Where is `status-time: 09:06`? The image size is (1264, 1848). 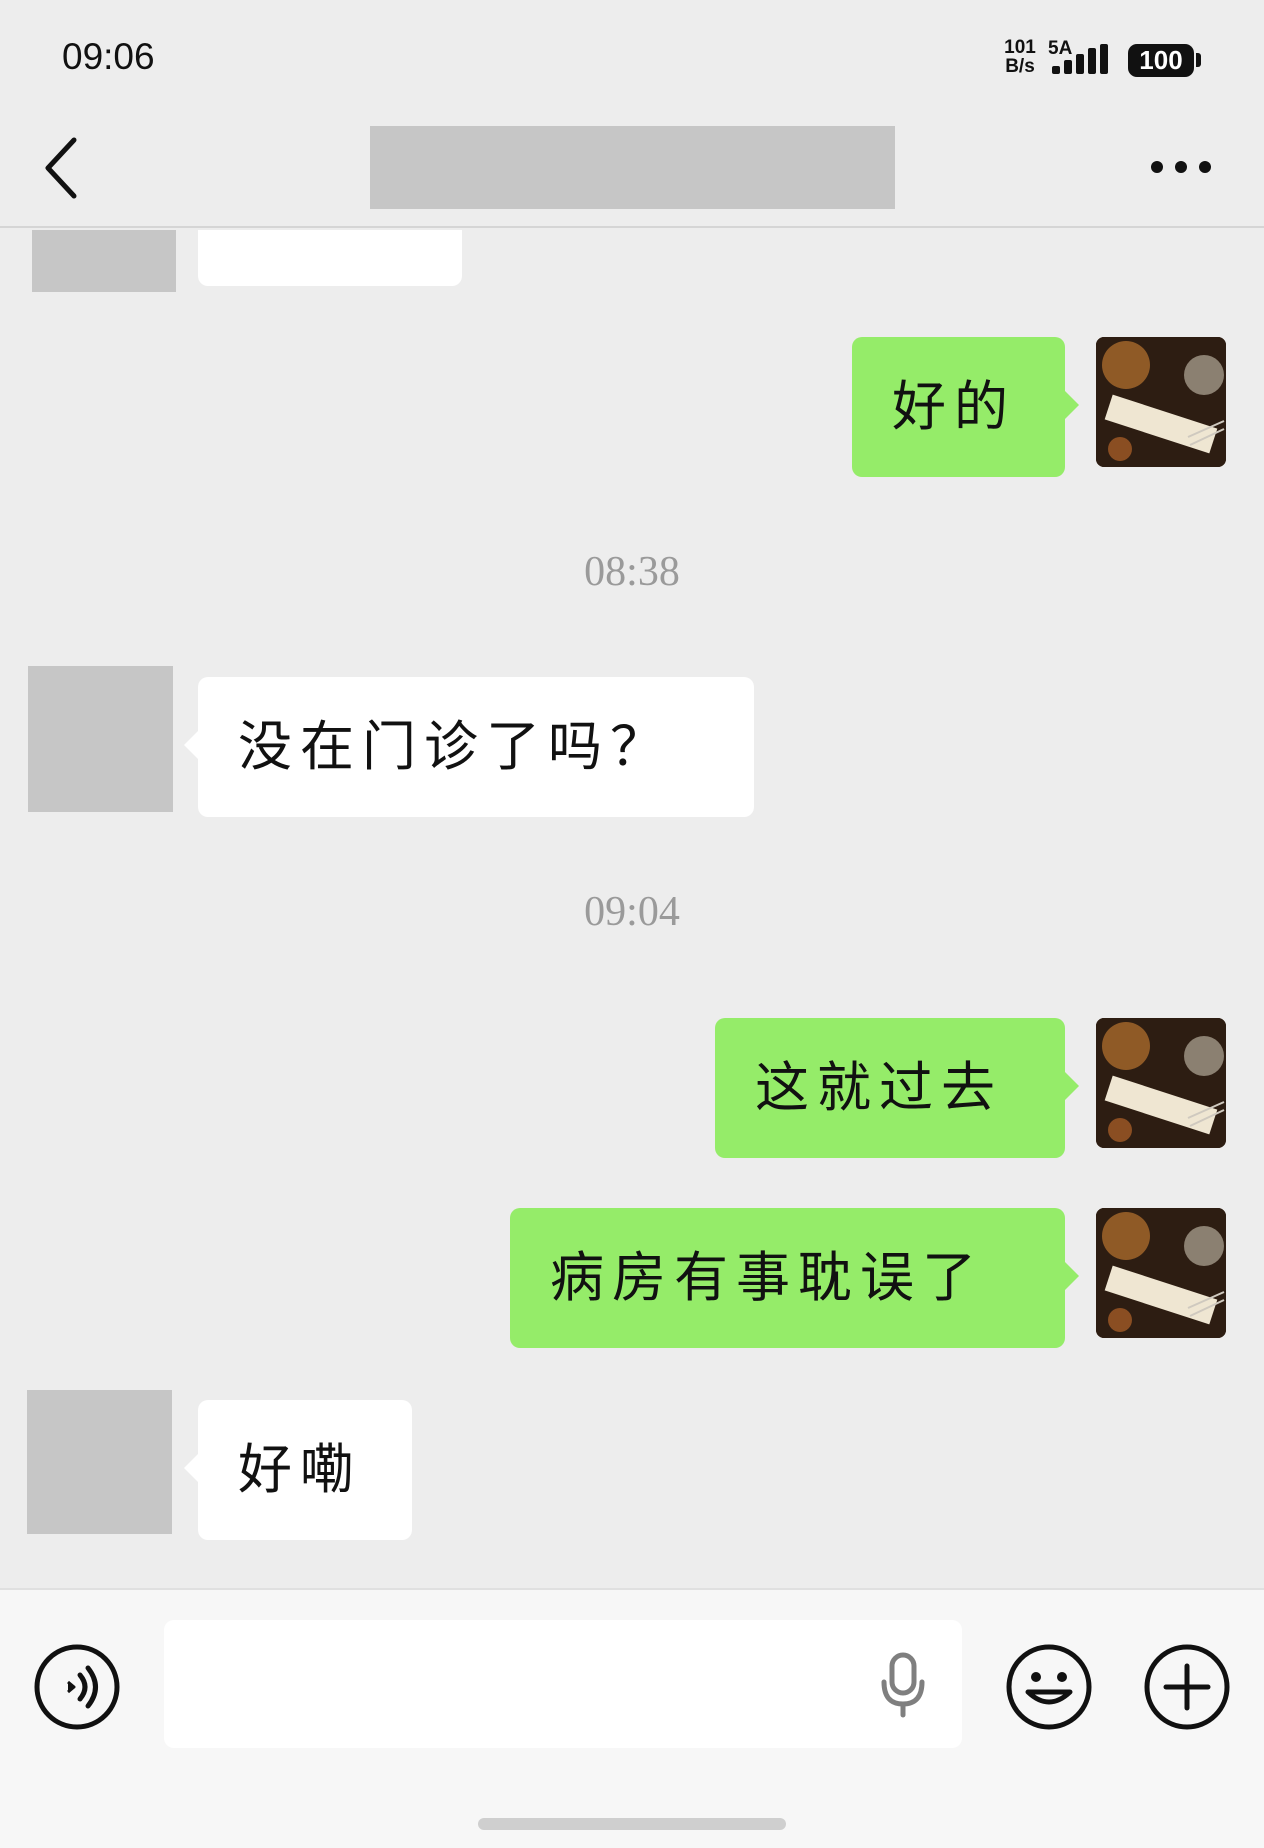 status-time: 09:06 is located at coordinates (108, 56).